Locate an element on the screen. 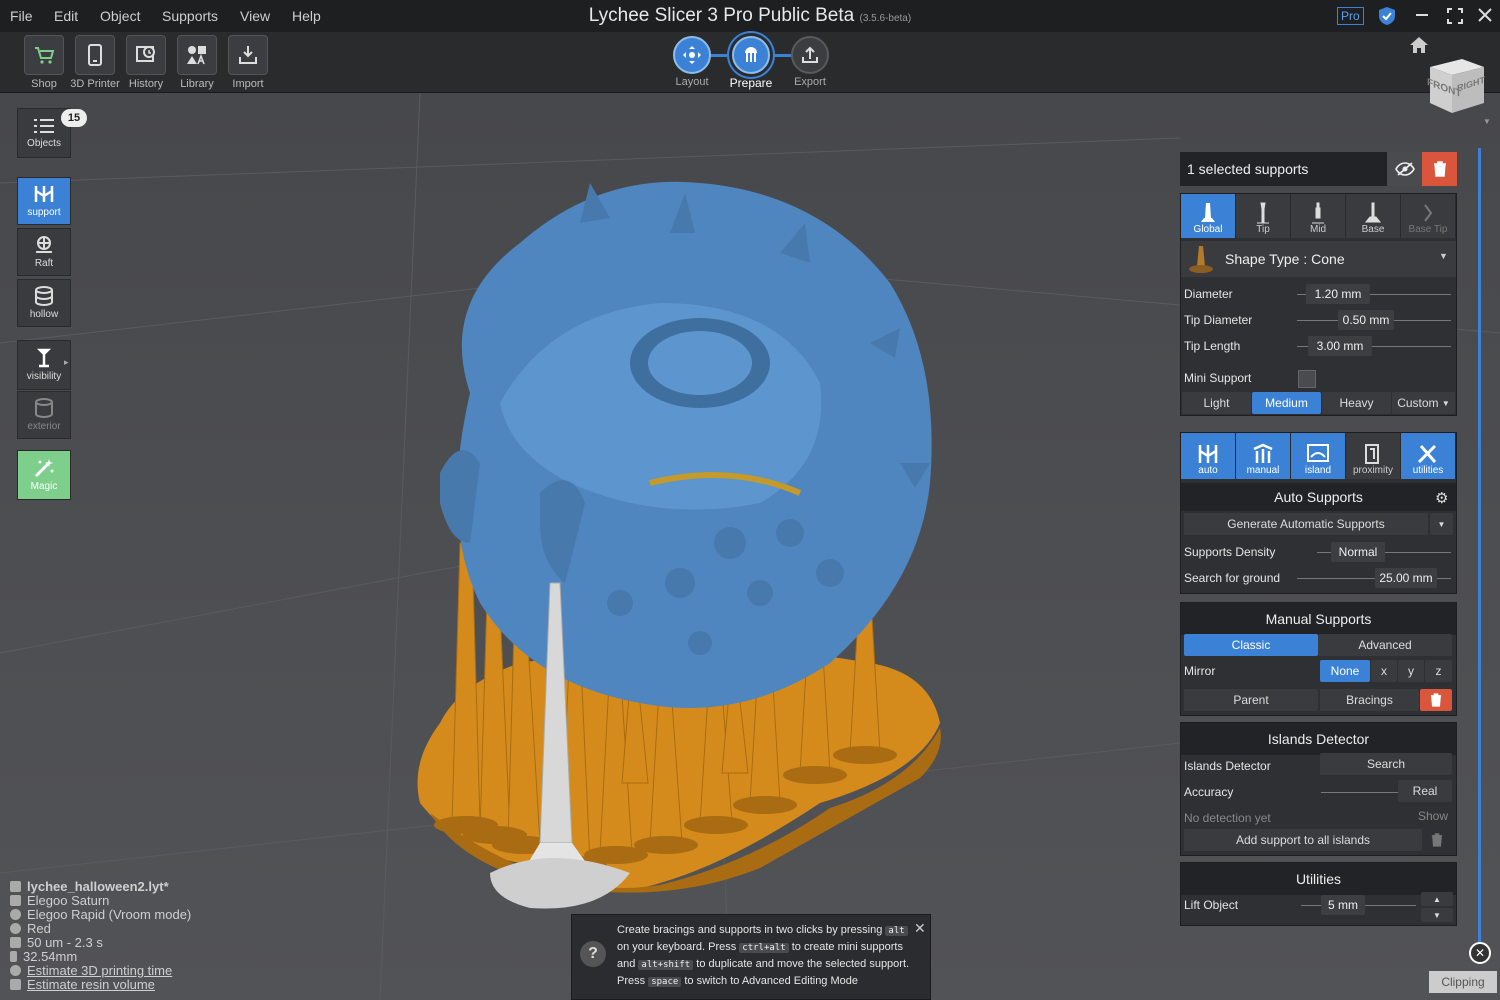 The image size is (1500, 1000). library-button is located at coordinates (197, 55).